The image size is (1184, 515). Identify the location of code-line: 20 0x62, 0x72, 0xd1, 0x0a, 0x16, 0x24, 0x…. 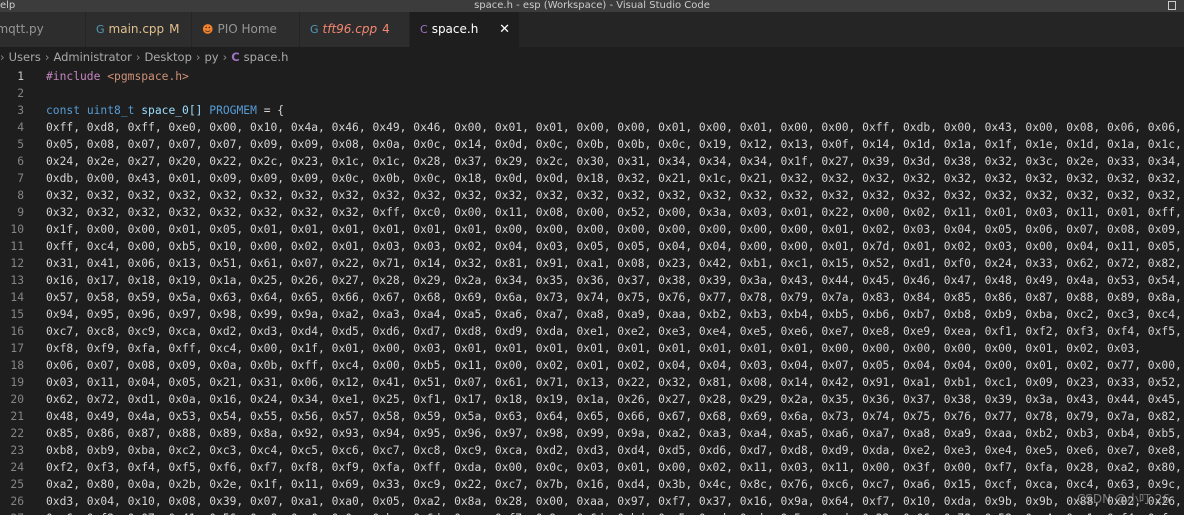
(592, 399).